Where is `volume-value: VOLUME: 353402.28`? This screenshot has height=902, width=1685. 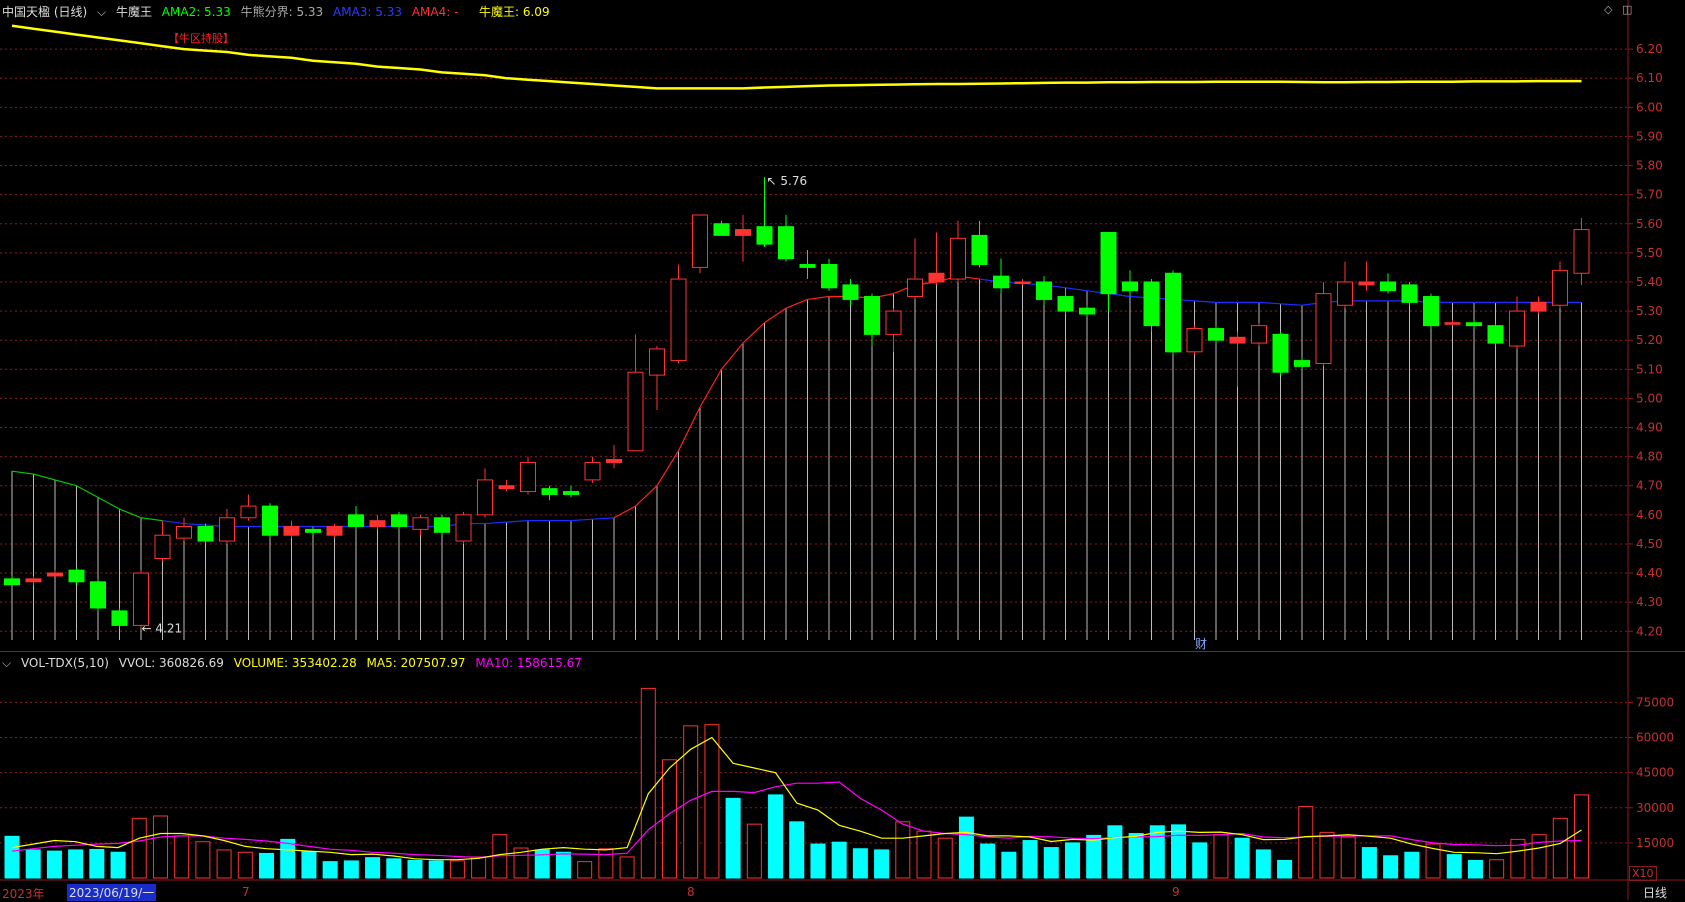 volume-value: VOLUME: 353402.28 is located at coordinates (295, 663).